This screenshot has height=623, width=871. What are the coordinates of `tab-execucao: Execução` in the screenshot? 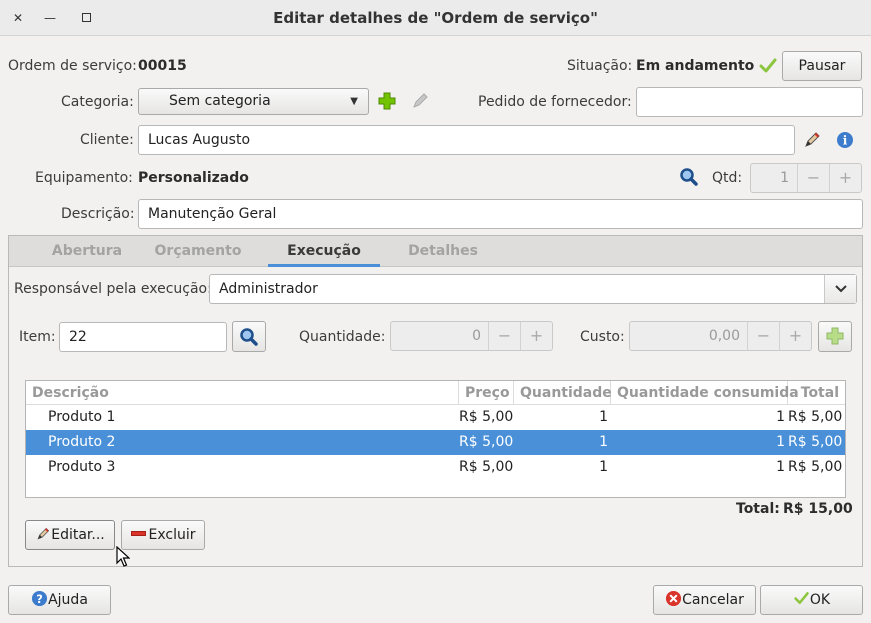 It's located at (324, 251).